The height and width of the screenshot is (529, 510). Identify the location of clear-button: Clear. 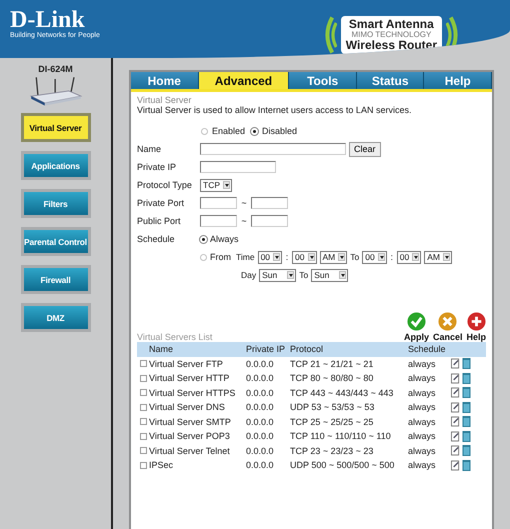
(365, 149).